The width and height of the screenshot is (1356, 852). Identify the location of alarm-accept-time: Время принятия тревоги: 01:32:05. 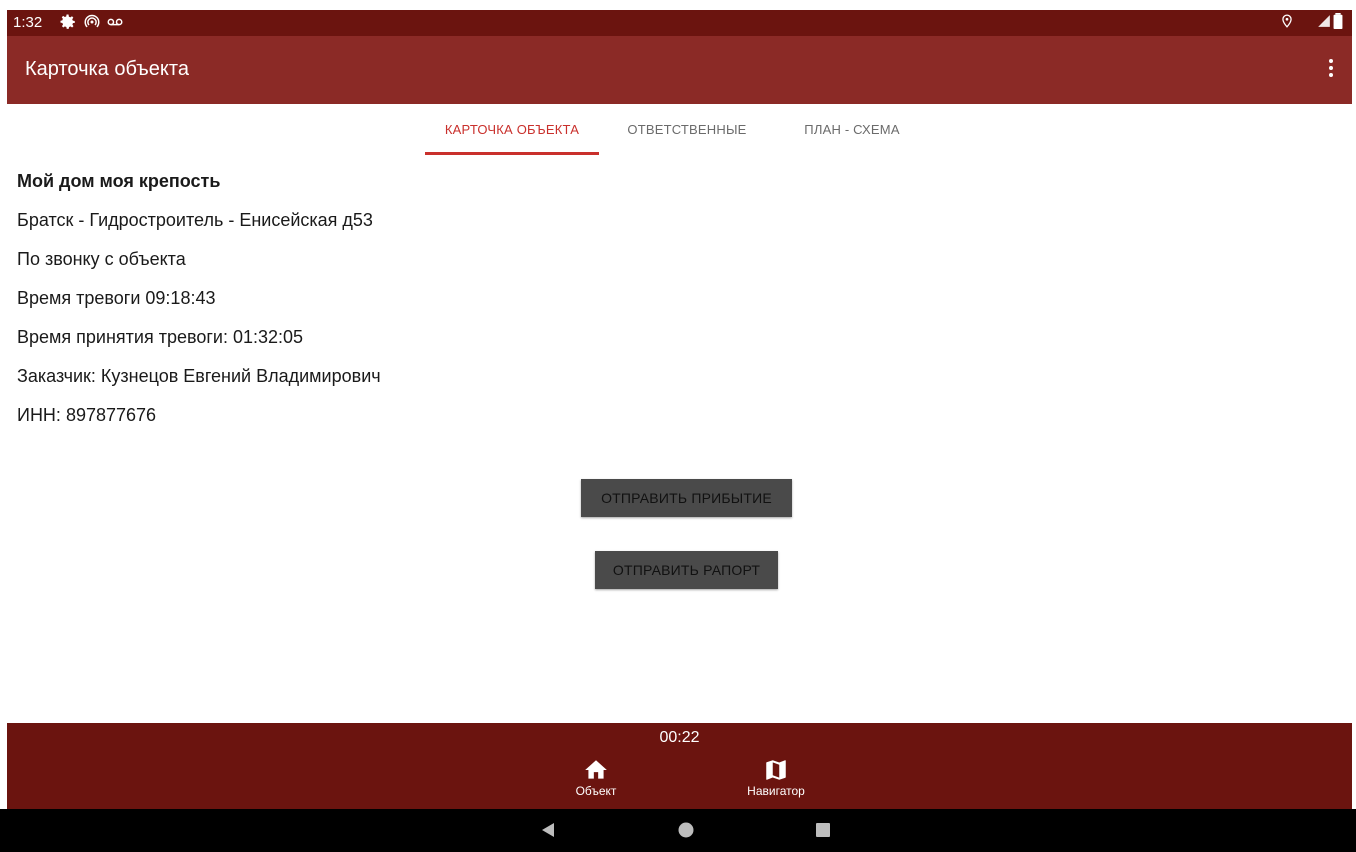
(160, 337).